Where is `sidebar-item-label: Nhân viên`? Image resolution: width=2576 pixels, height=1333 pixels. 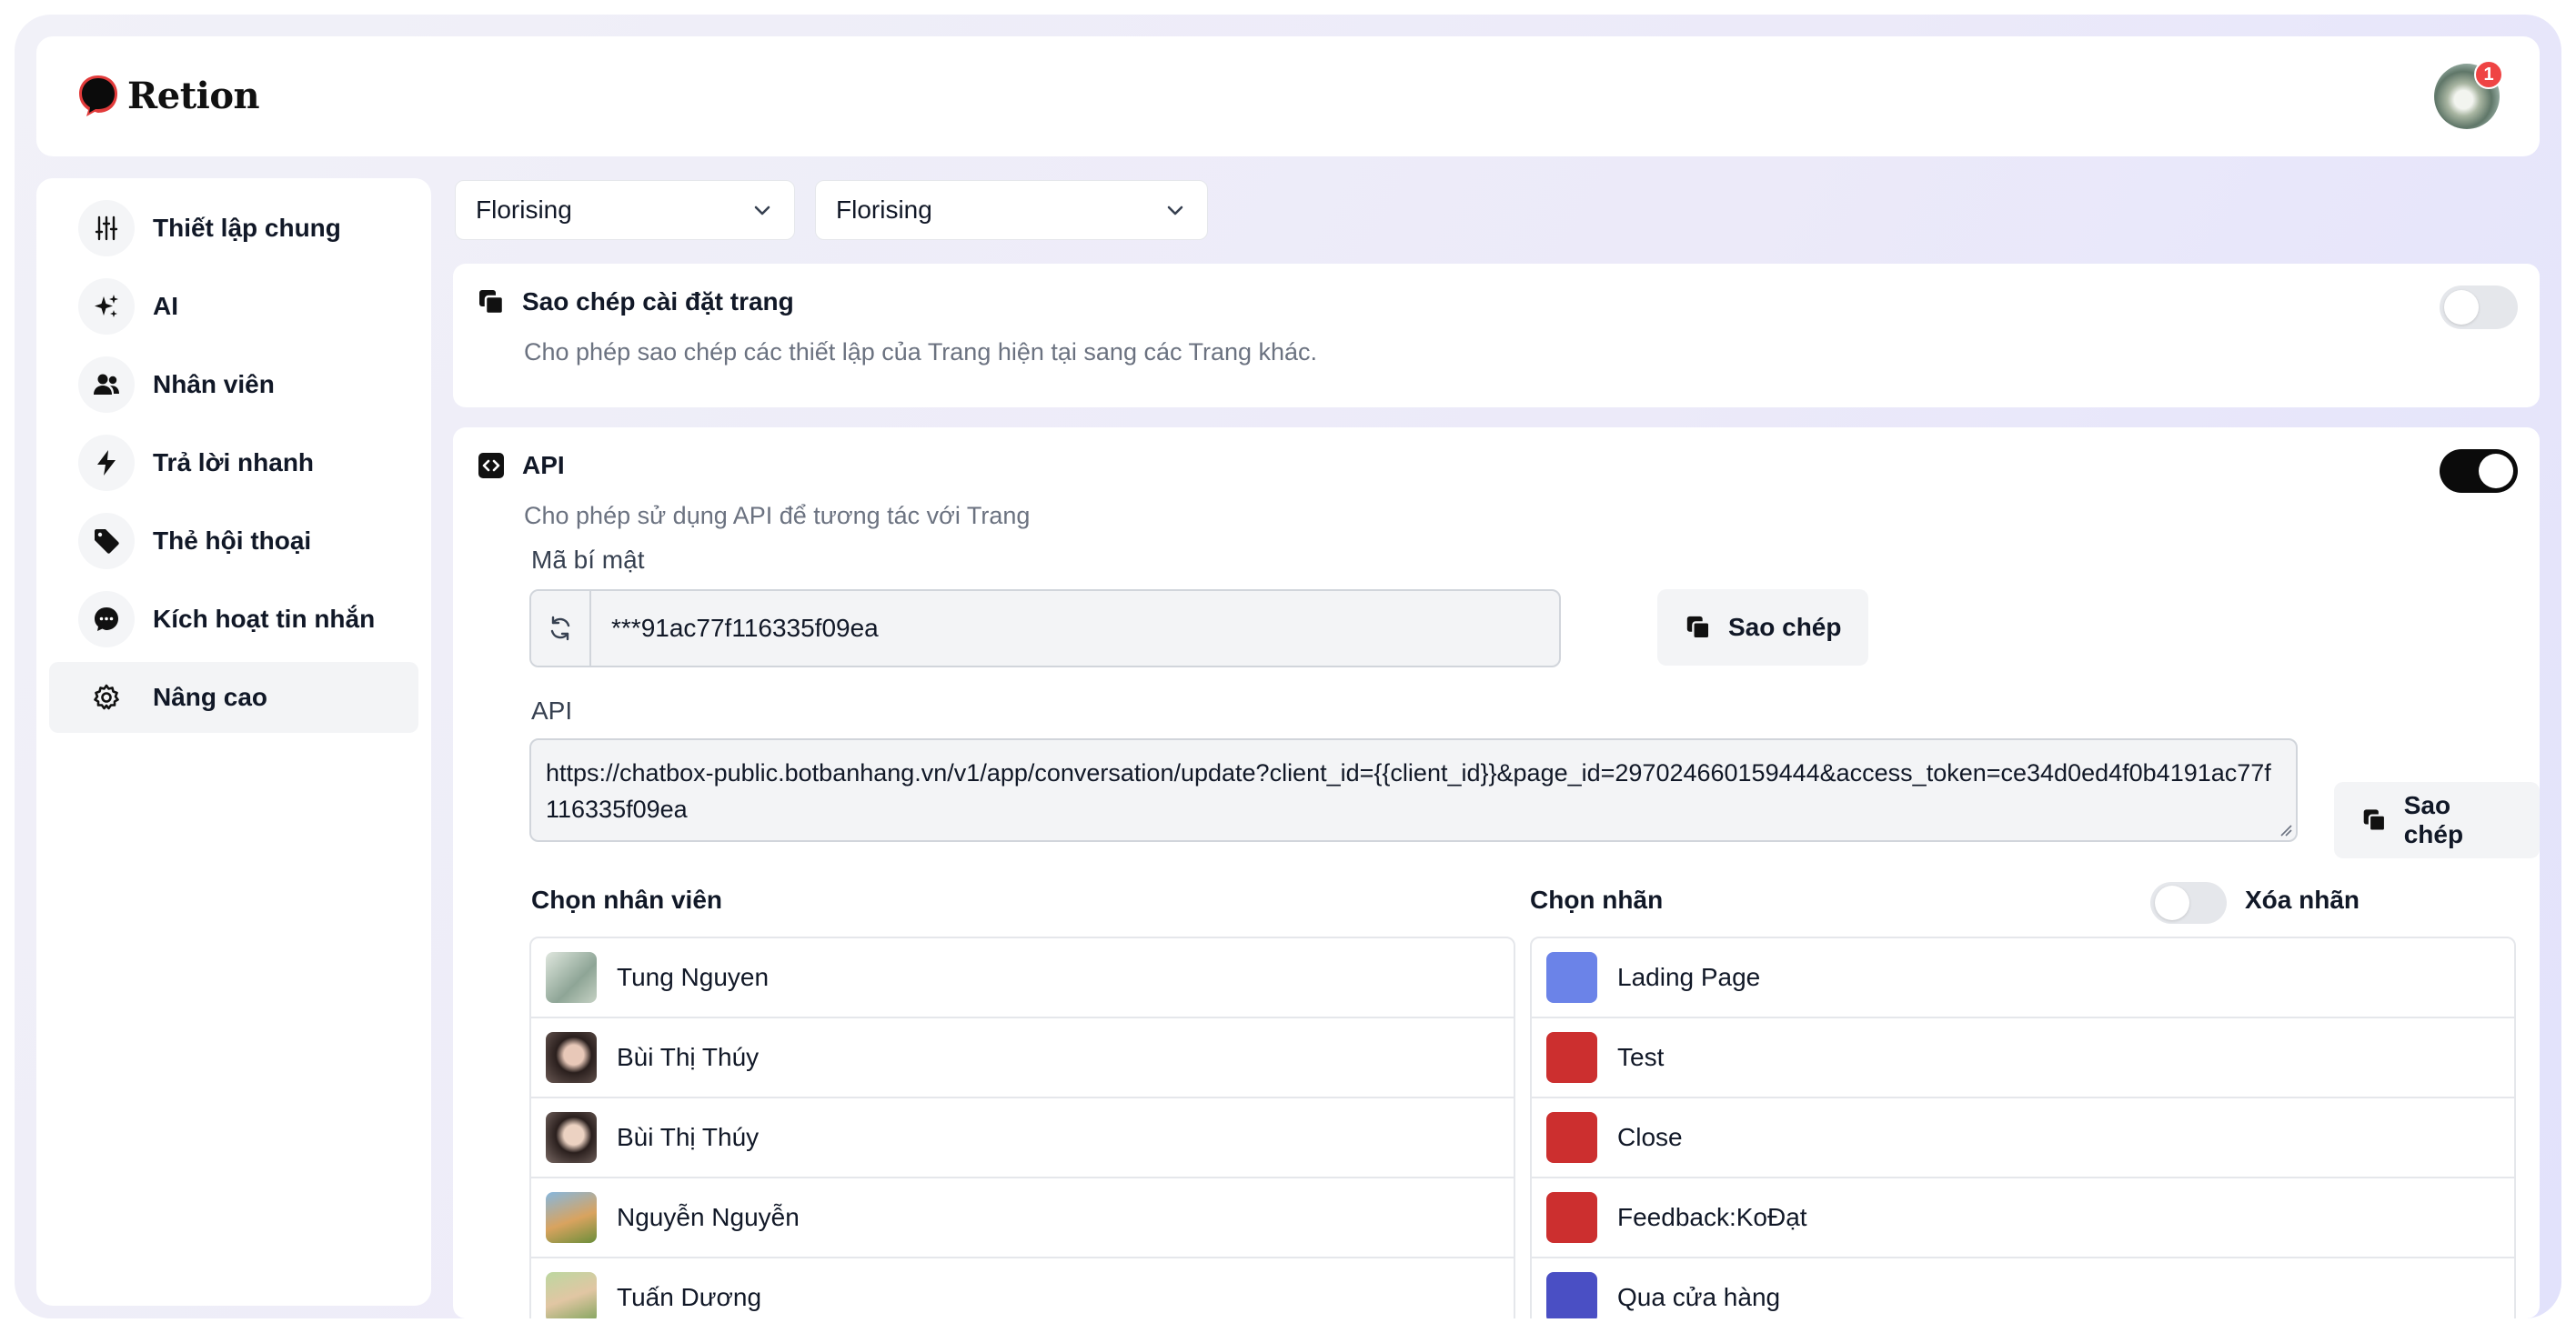
sidebar-item-label: Nhân viên is located at coordinates (214, 384).